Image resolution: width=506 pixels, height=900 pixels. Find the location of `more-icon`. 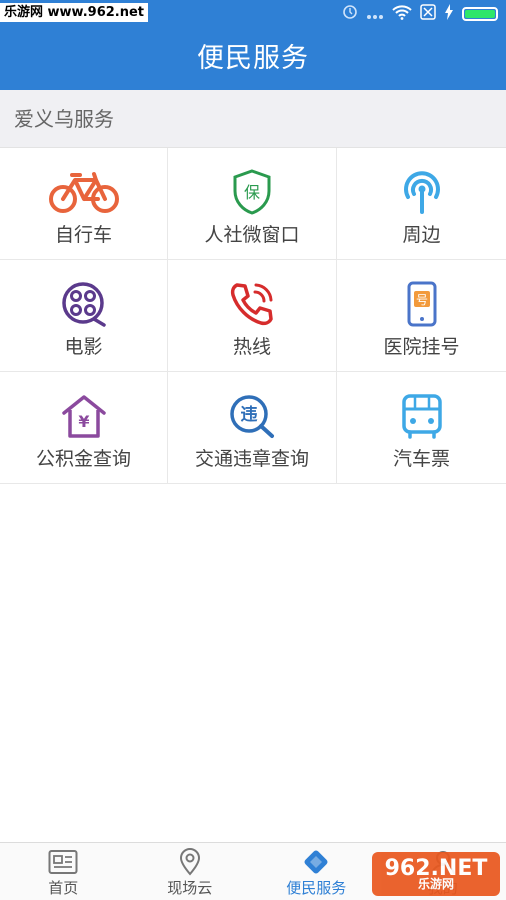

more-icon is located at coordinates (375, 14).